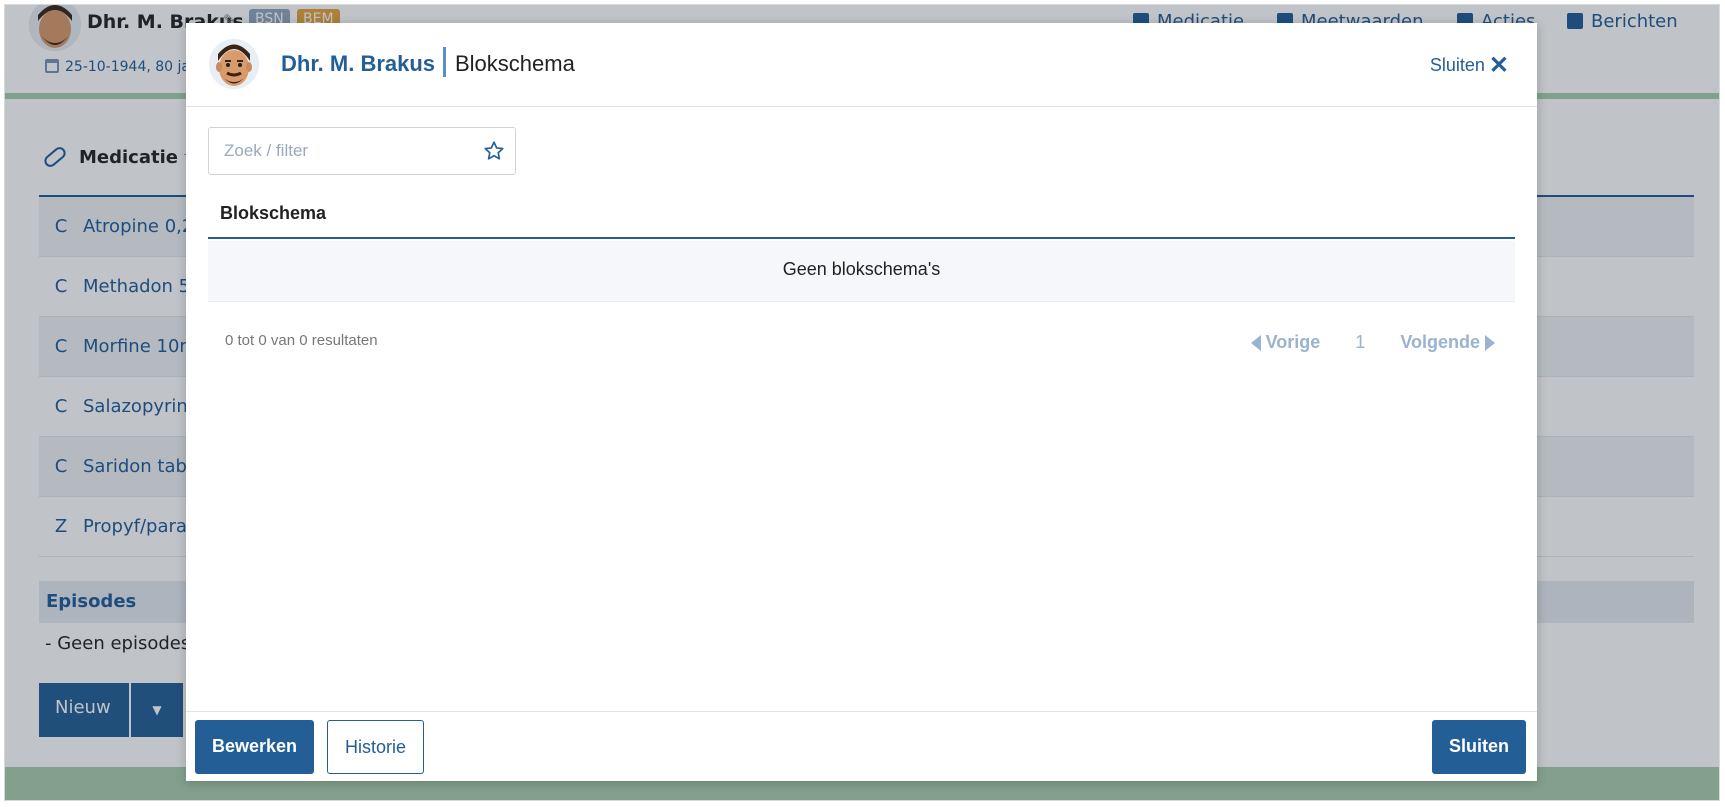  I want to click on modal-footer: Bewerken Historie Sluiten, so click(861, 746).